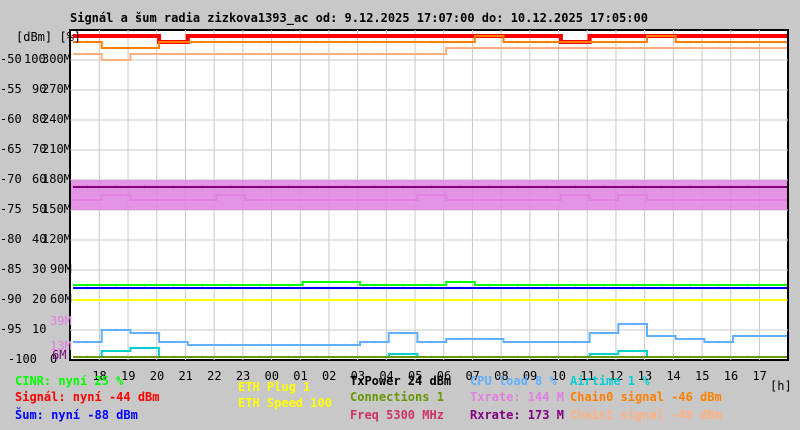 The width and height of the screenshot is (800, 430). Describe the element at coordinates (429, 195) in the screenshot. I see `series-txrate` at that location.